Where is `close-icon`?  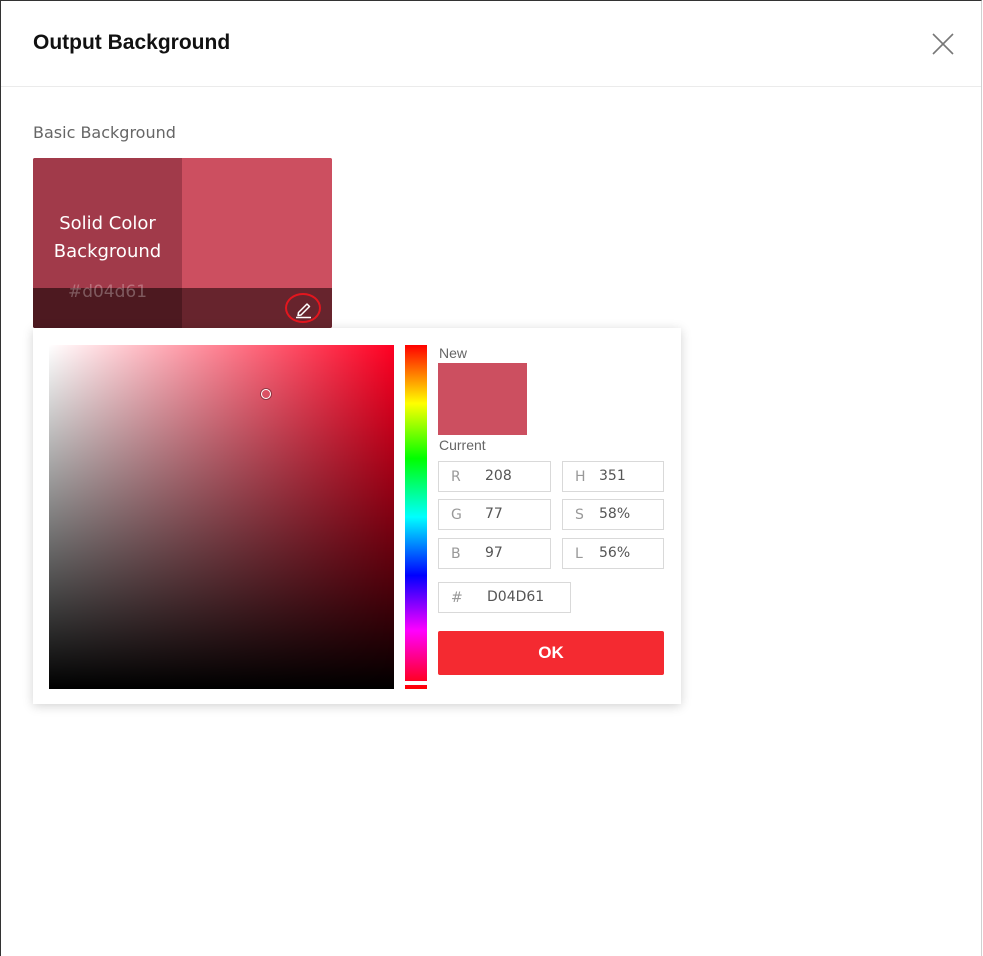 close-icon is located at coordinates (943, 44).